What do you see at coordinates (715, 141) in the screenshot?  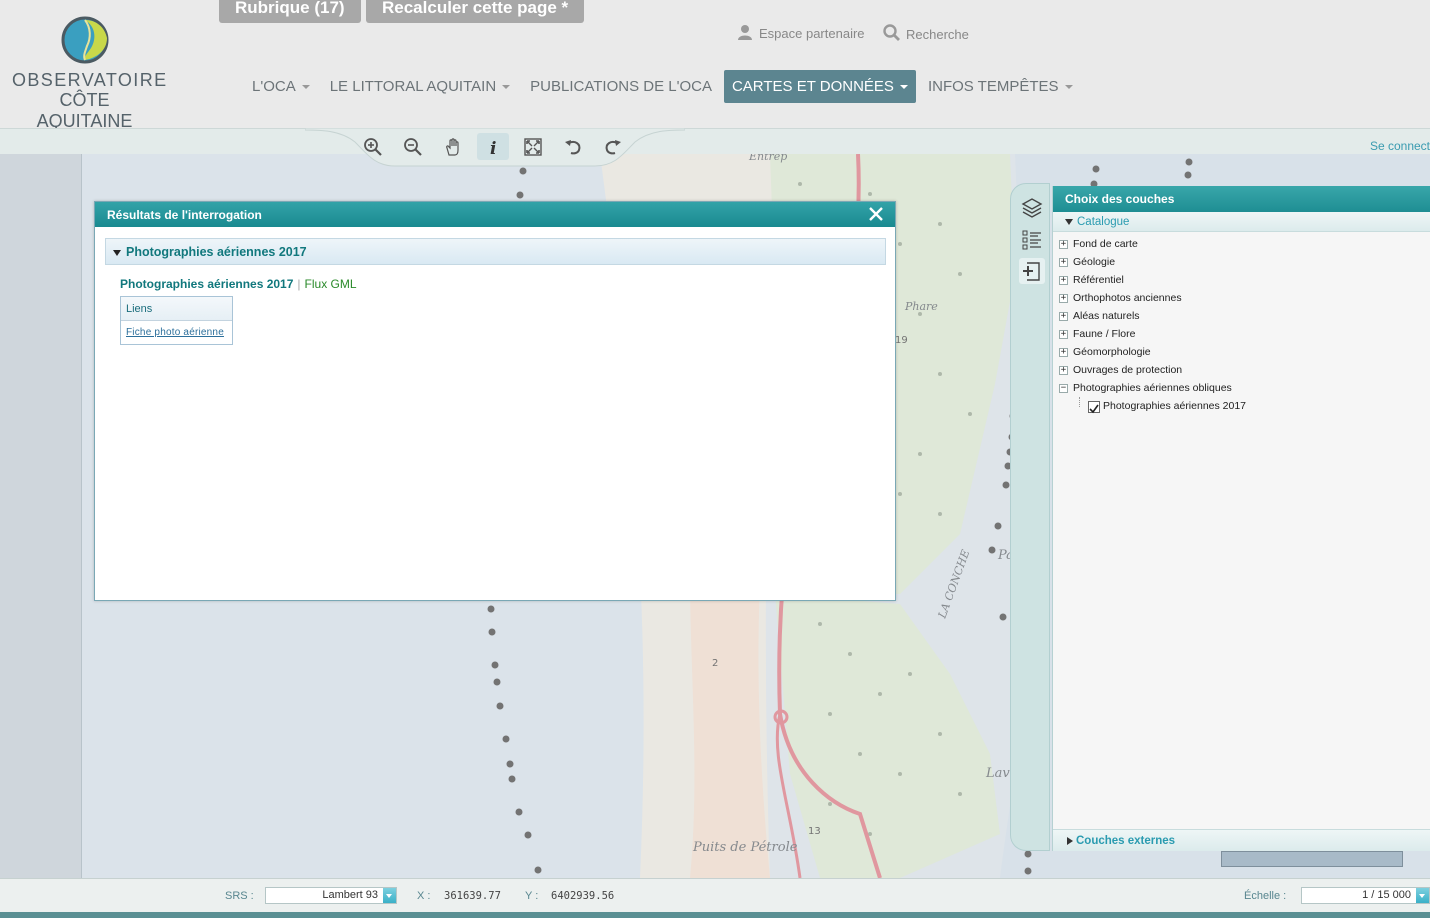 I see `map-toolbar-strip` at bounding box center [715, 141].